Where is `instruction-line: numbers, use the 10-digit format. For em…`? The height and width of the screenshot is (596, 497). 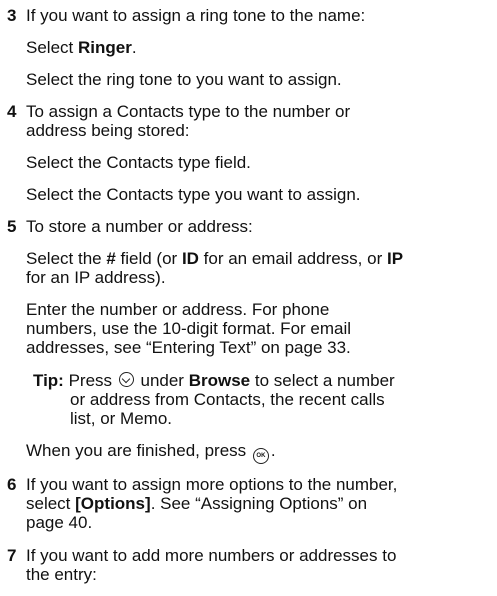 instruction-line: numbers, use the 10-digit format. For em… is located at coordinates (189, 328).